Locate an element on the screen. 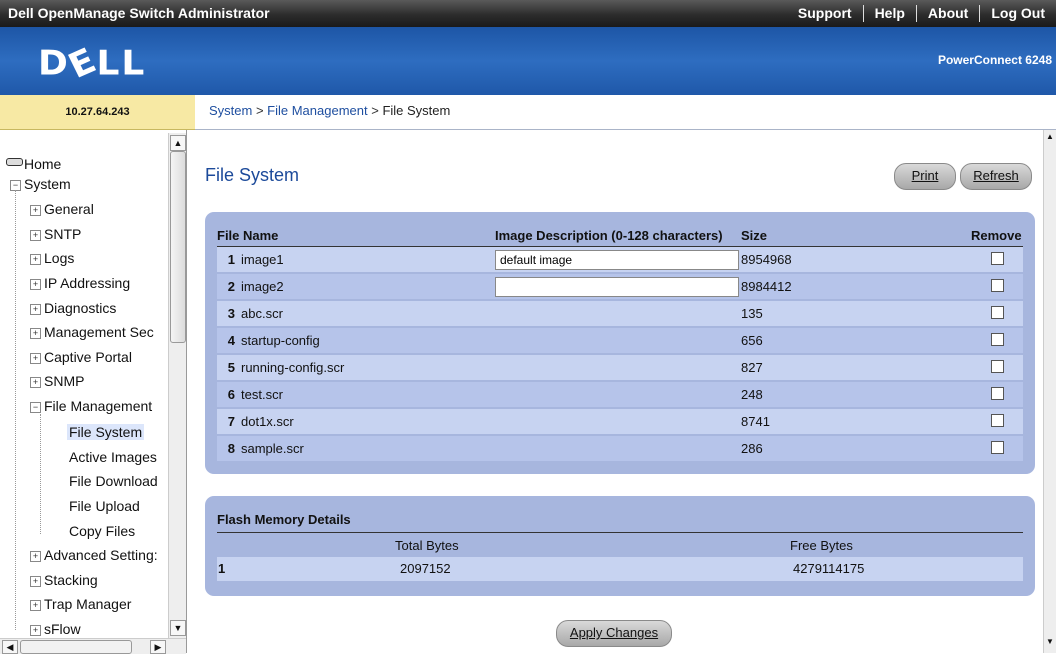  sidebar-item-file-system: File System is located at coordinates (106, 432).